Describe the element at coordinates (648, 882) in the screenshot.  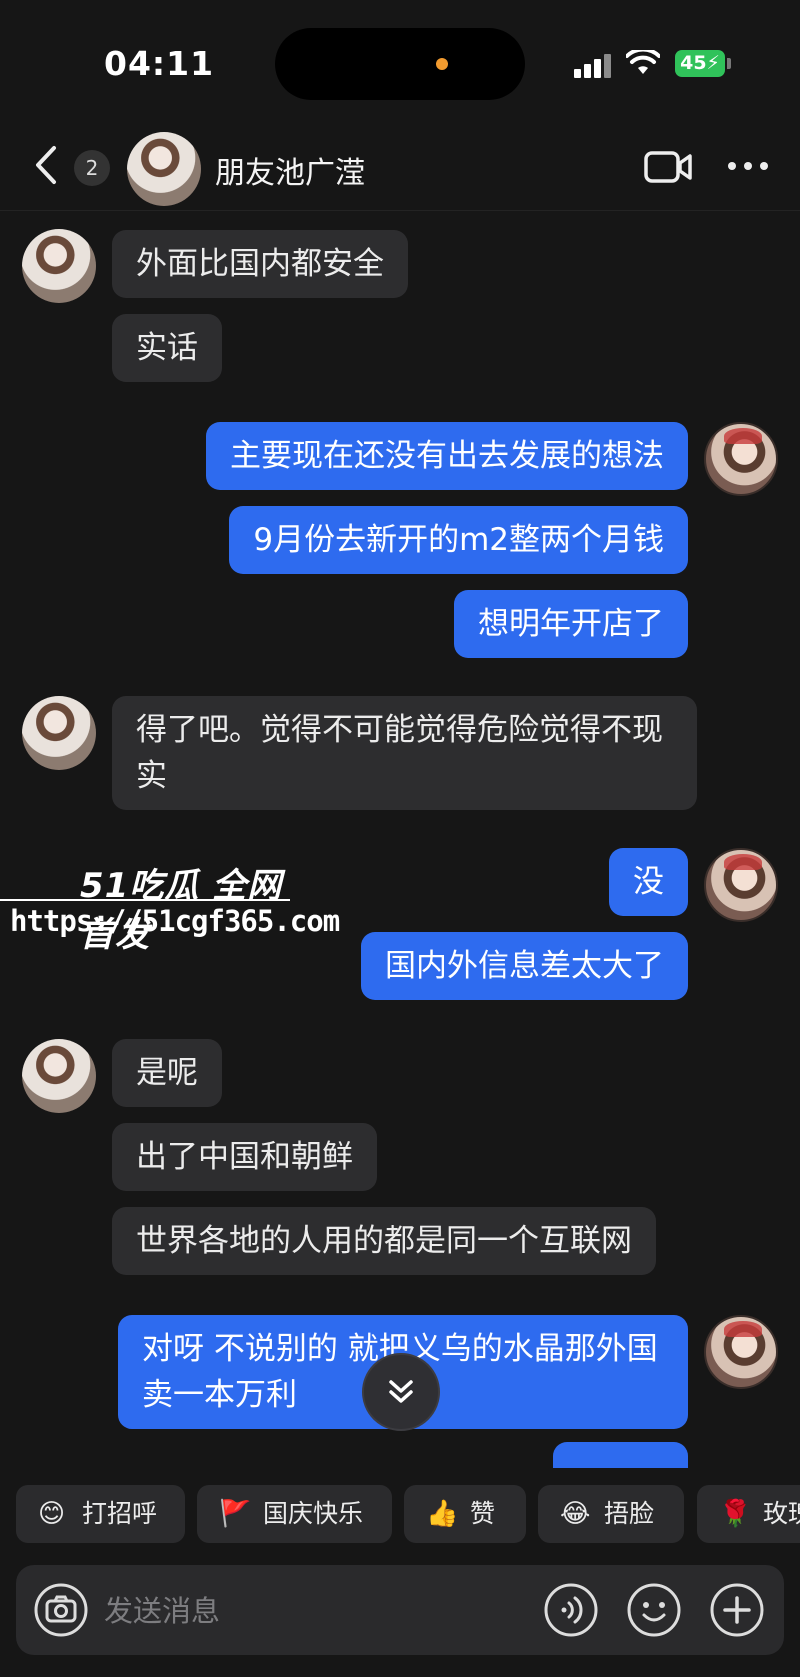
I see `message-bubble-outgoing: 没` at that location.